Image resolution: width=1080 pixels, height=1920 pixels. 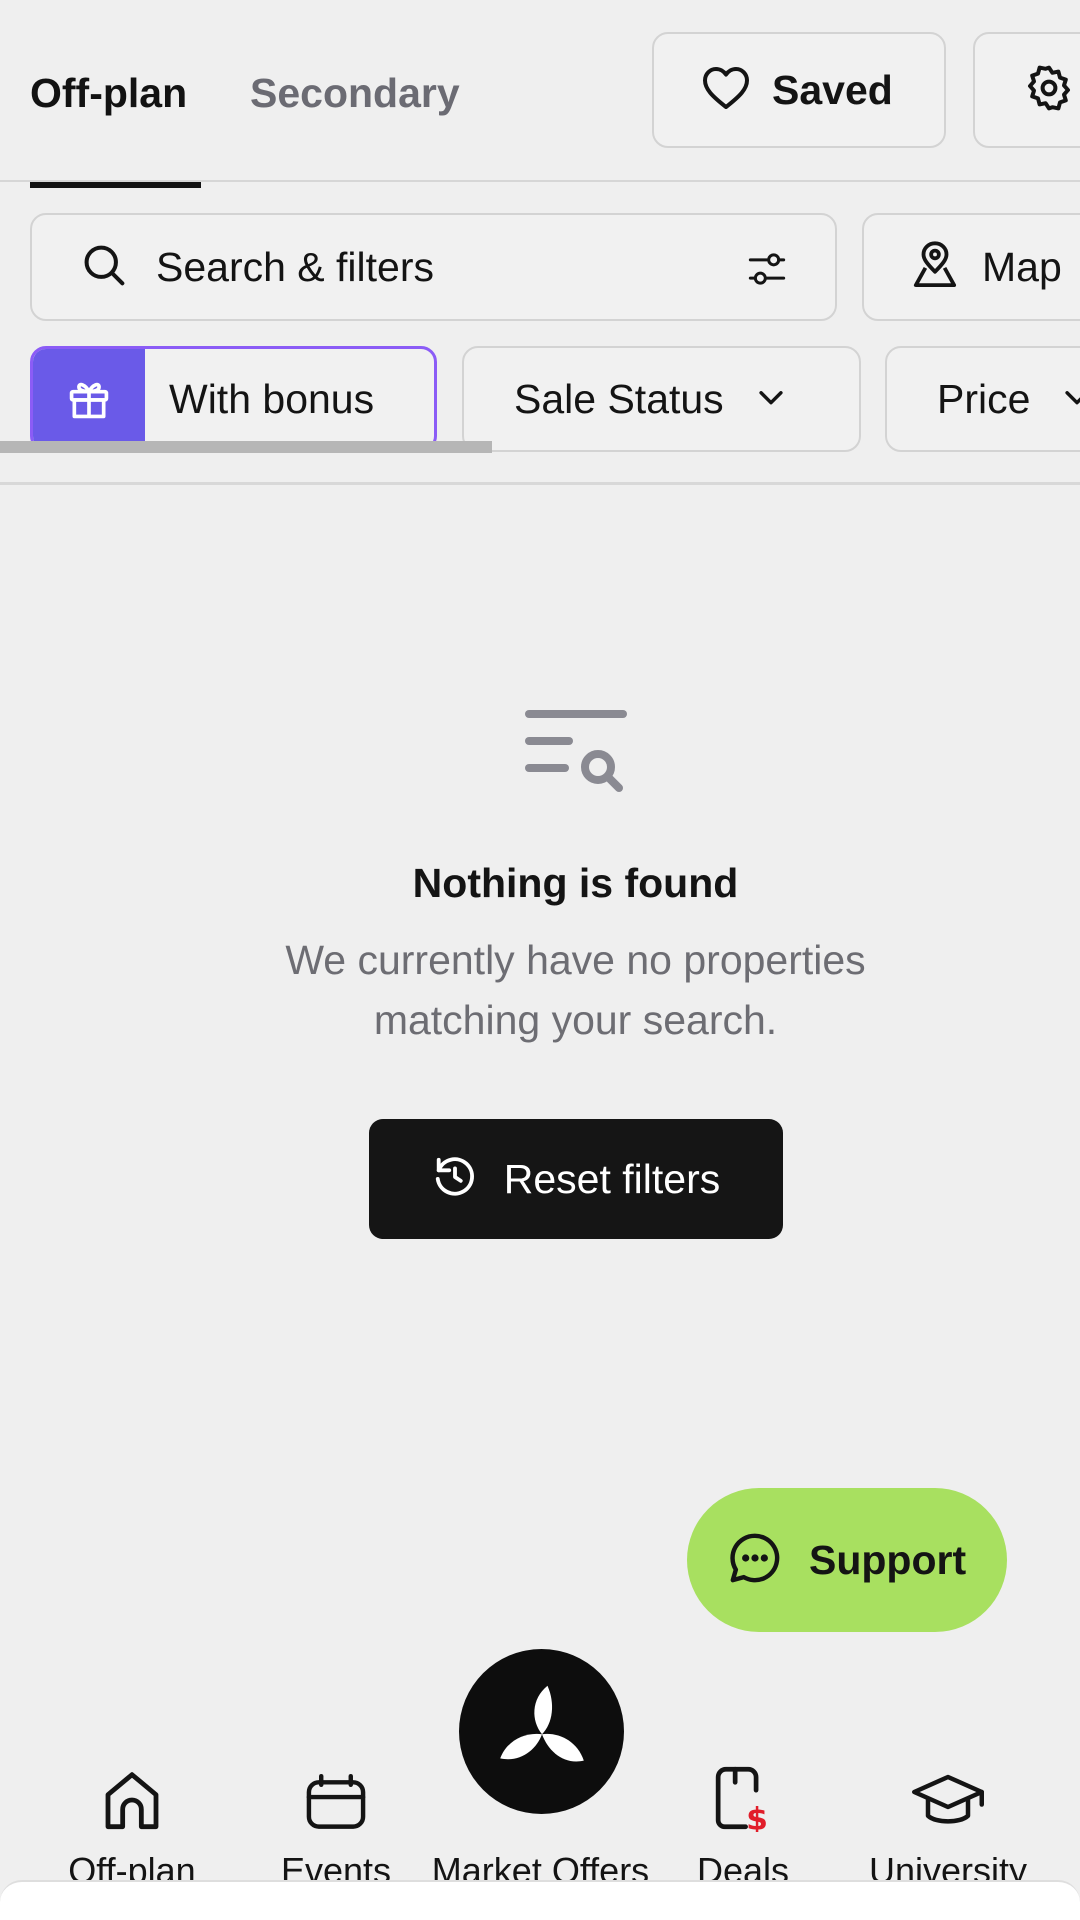 What do you see at coordinates (355, 93) in the screenshot?
I see `tab-secondary: Secondary` at bounding box center [355, 93].